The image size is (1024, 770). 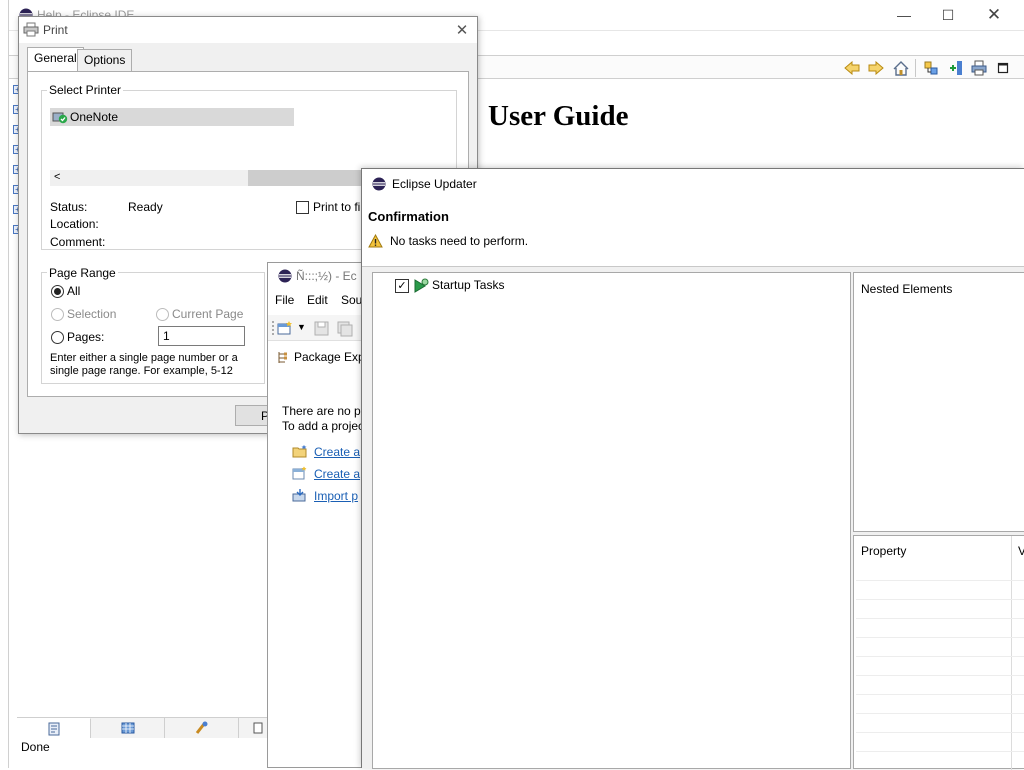 What do you see at coordinates (459, 241) in the screenshot?
I see `confirmation-message: No tasks need to perform.` at bounding box center [459, 241].